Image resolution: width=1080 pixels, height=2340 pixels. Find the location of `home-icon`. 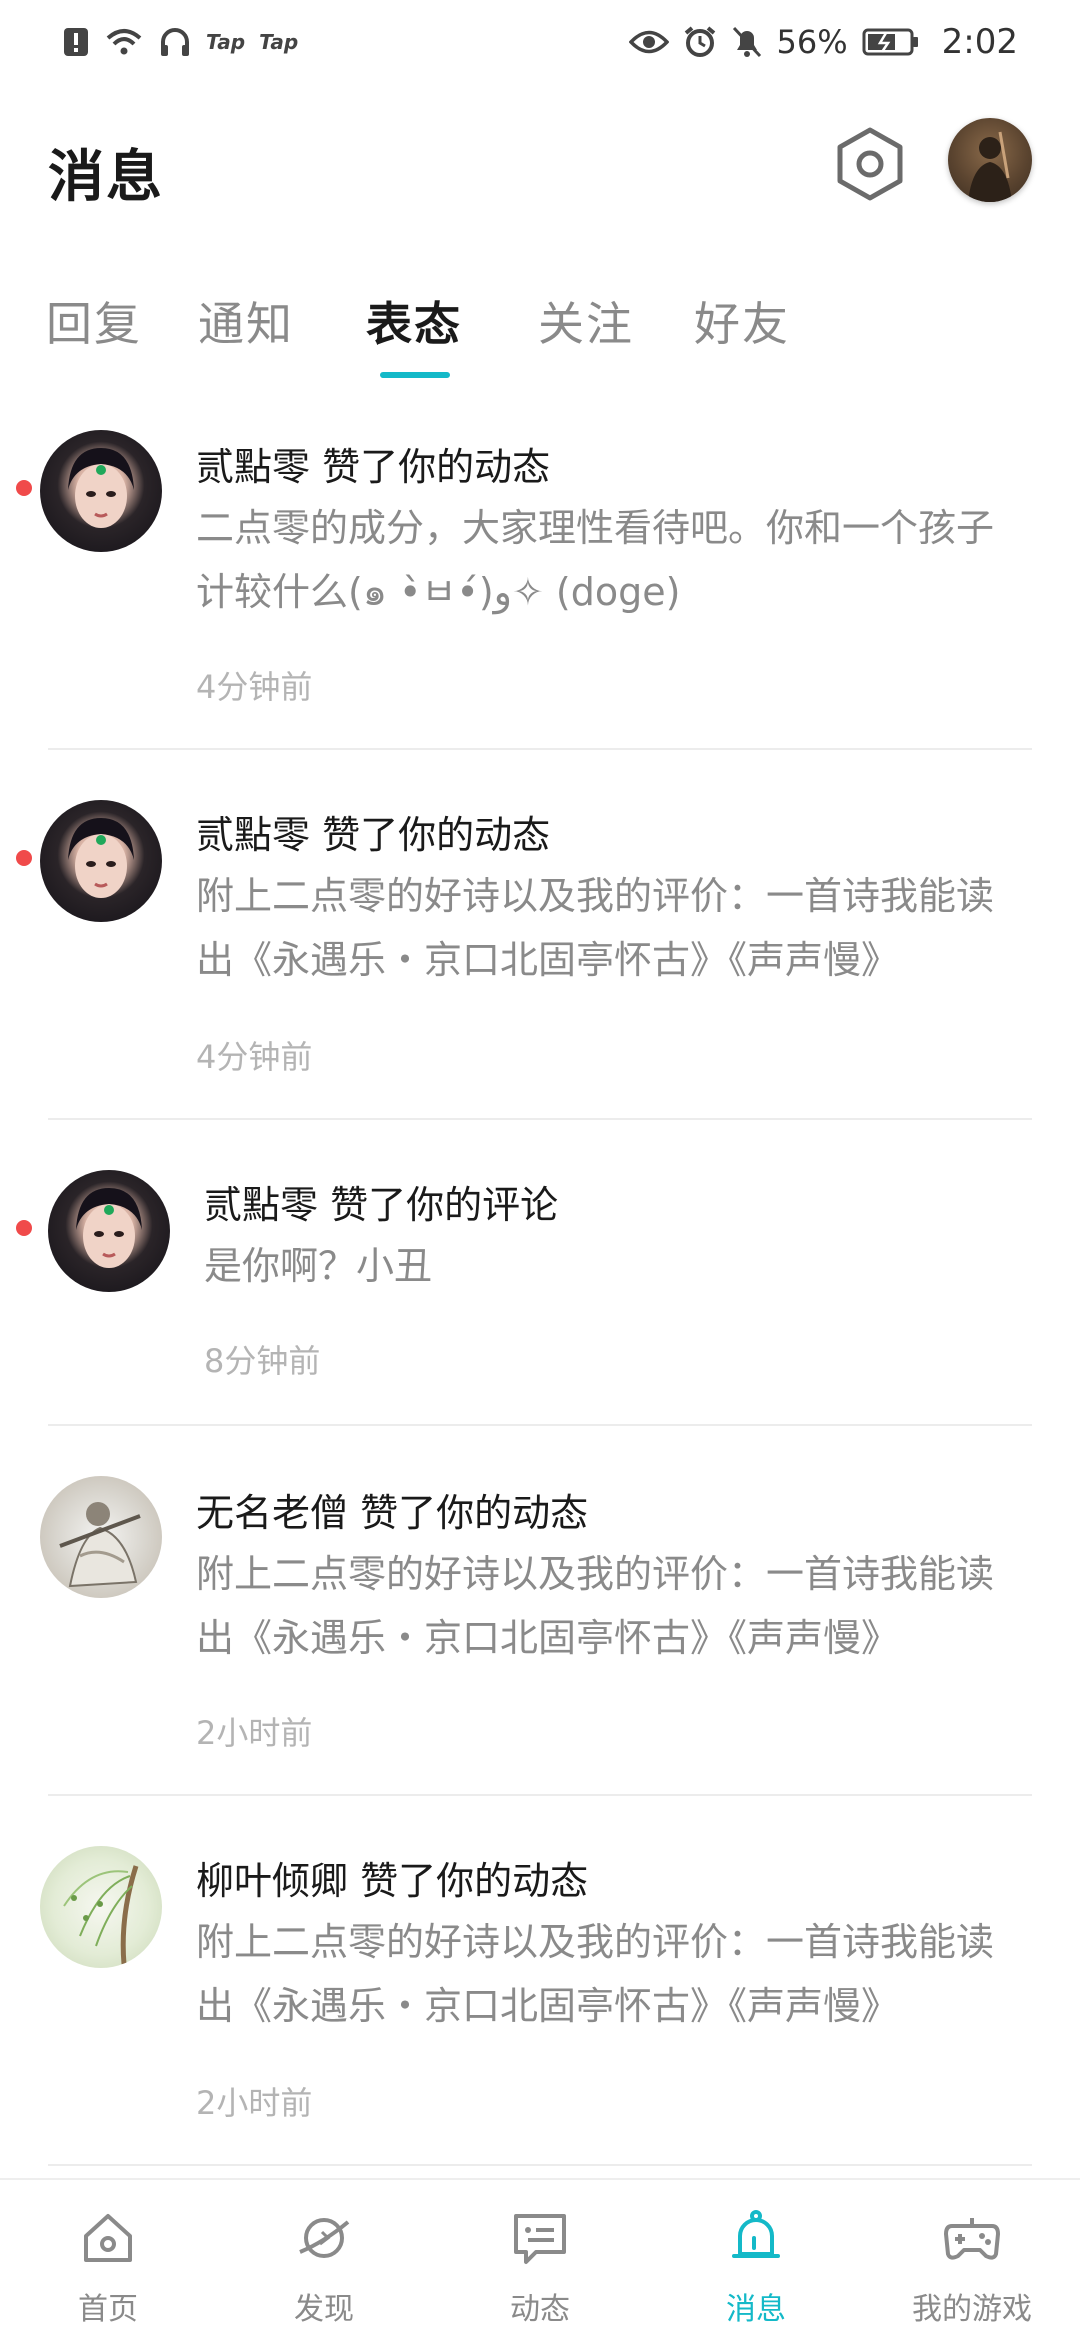

home-icon is located at coordinates (108, 2238).